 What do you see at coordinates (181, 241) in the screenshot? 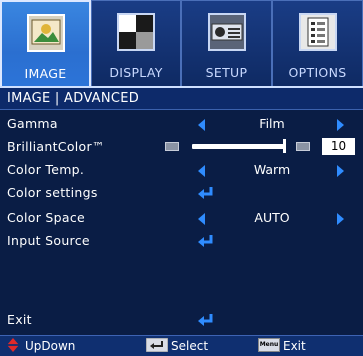
I see `input-source-row: Input Source` at bounding box center [181, 241].